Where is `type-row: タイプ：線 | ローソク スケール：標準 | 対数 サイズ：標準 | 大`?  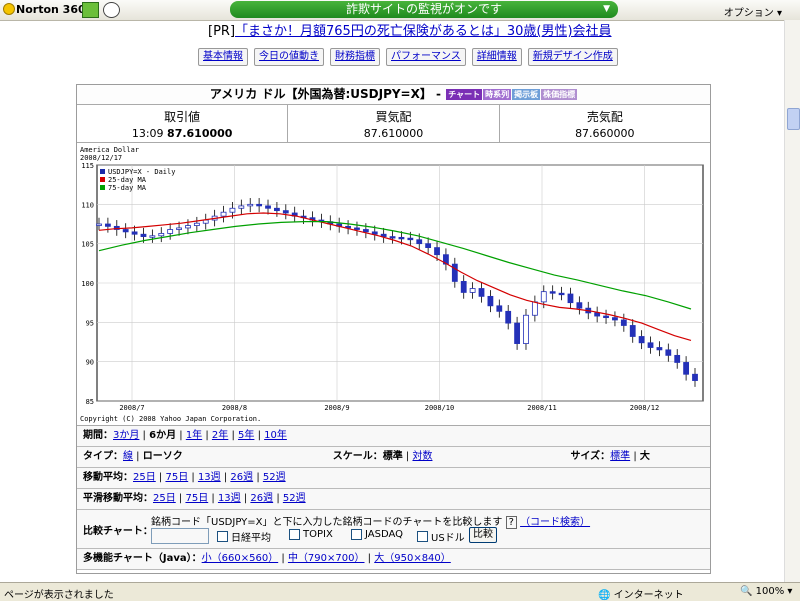
type-row: タイプ：線 | ローソク スケール：標準 | 対数 サイズ：標準 | 大 is located at coordinates (393, 457).